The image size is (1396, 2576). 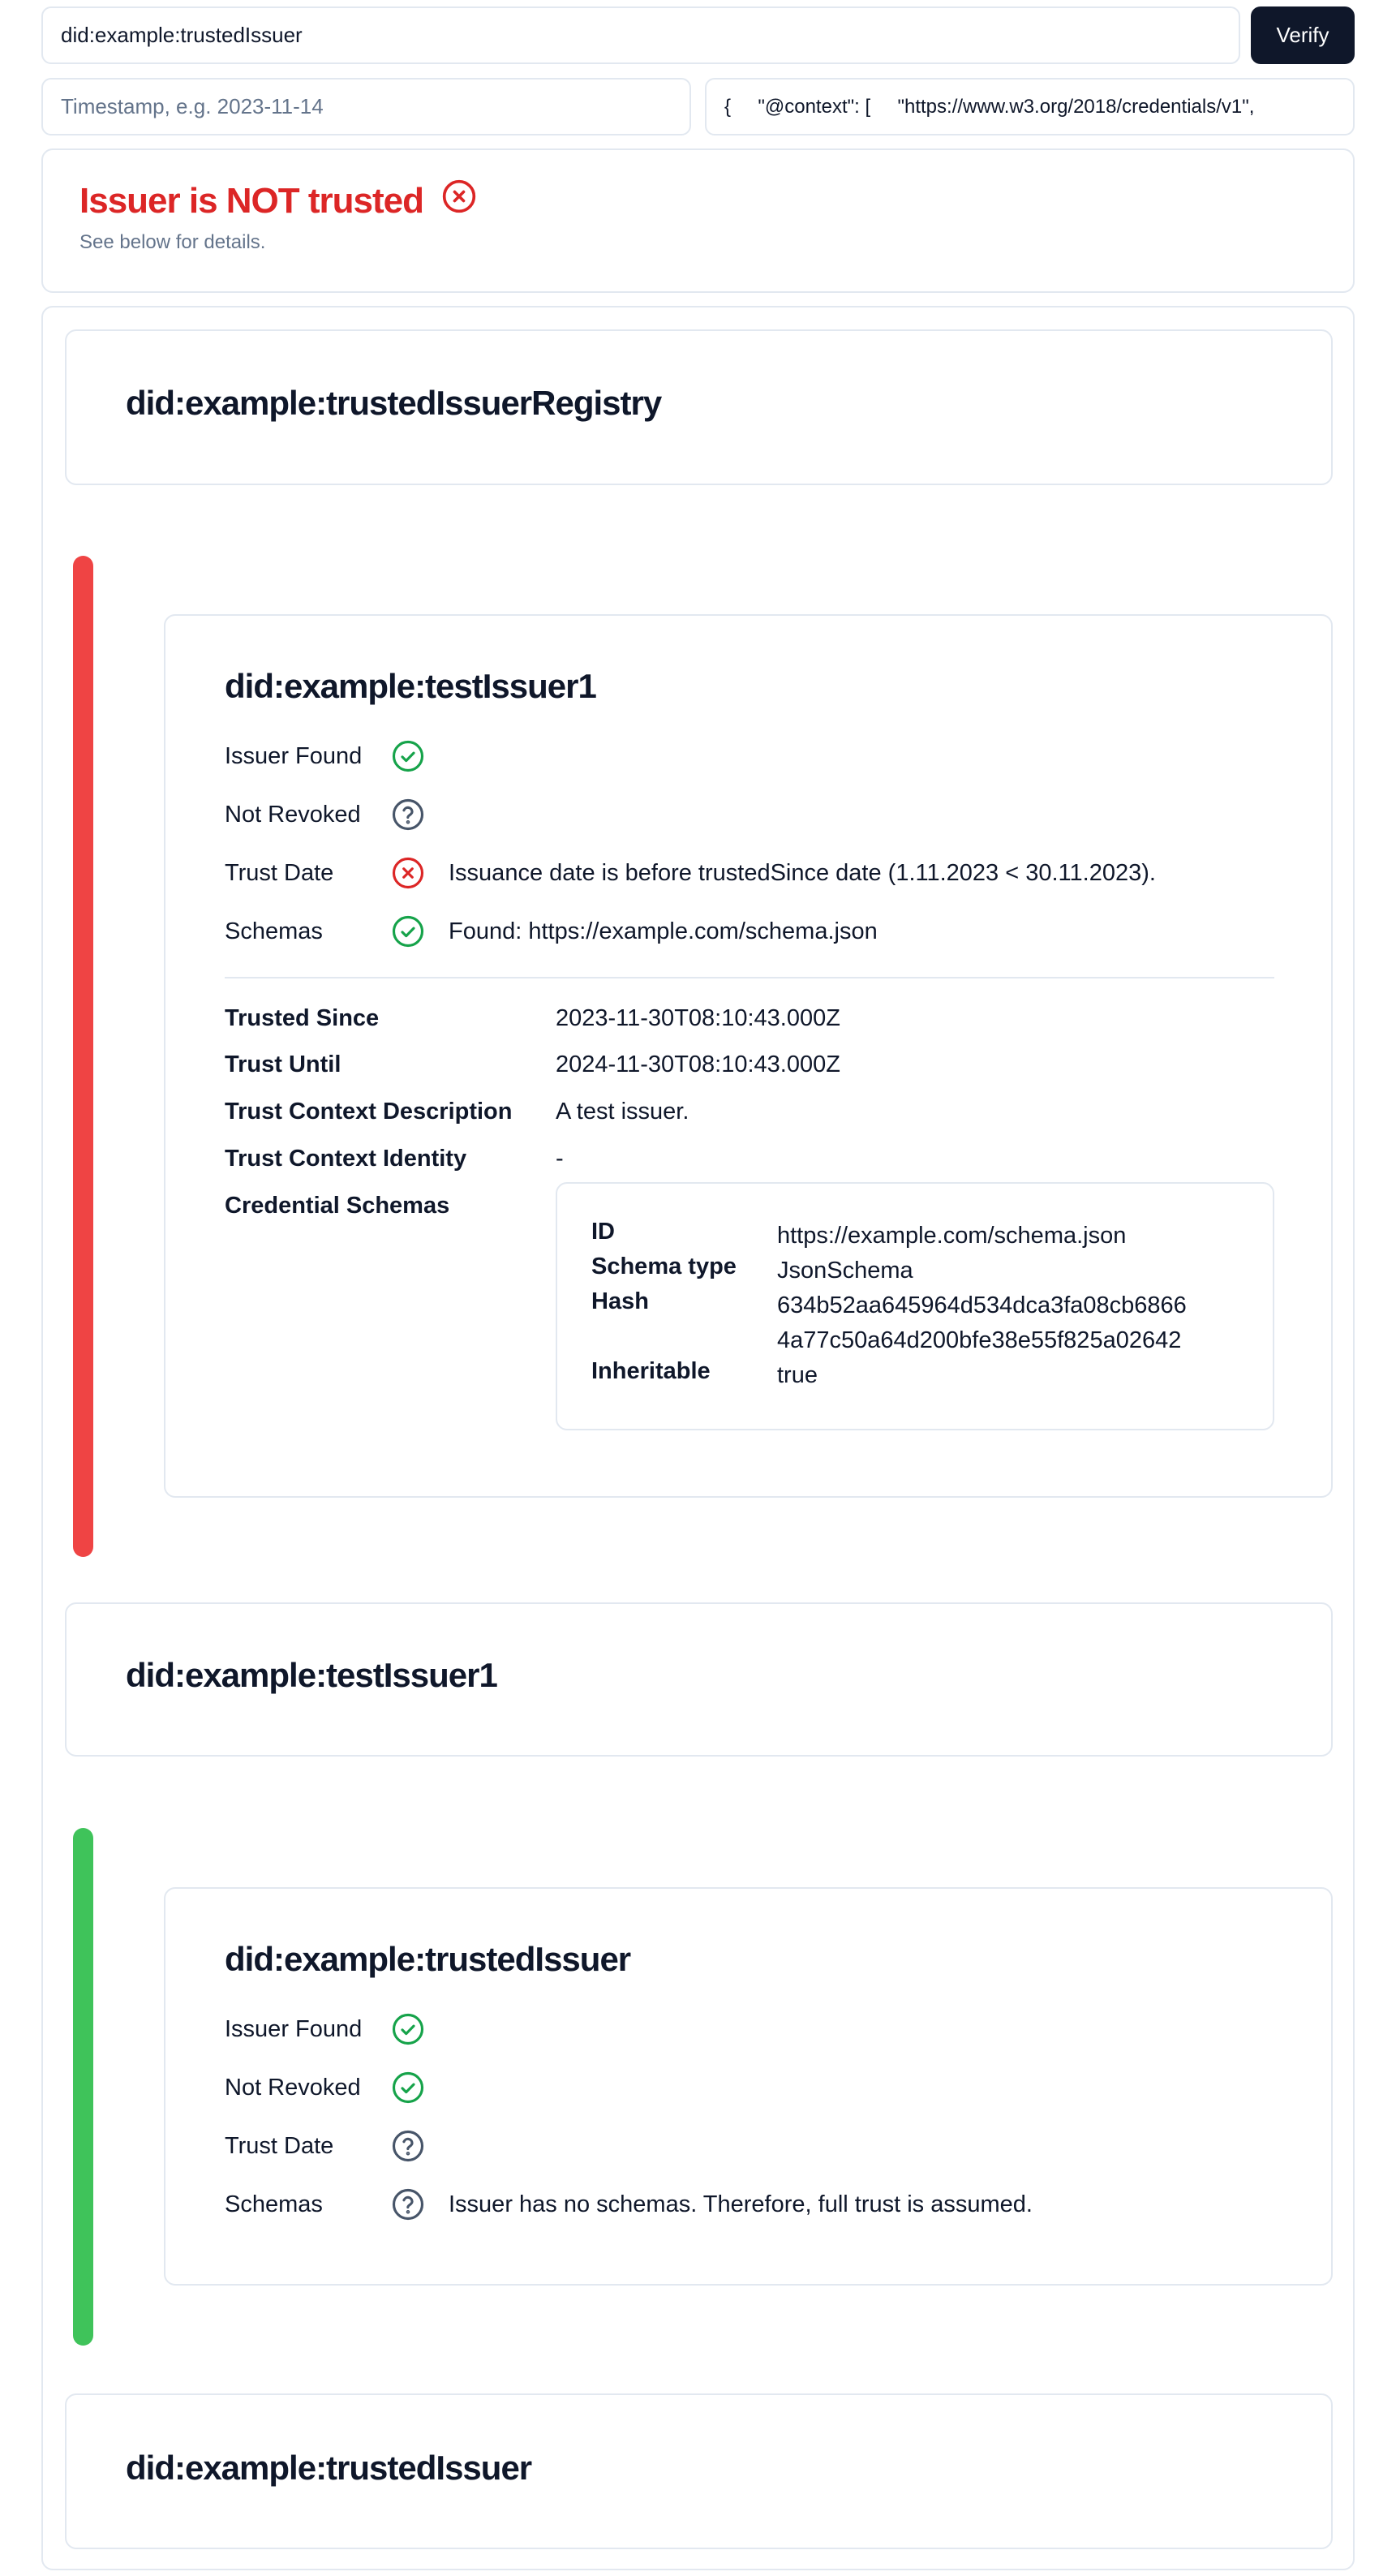 I want to click on detail-trust-until: Trust Until 2024-11-30T08:10:43.000Z, so click(x=532, y=1064).